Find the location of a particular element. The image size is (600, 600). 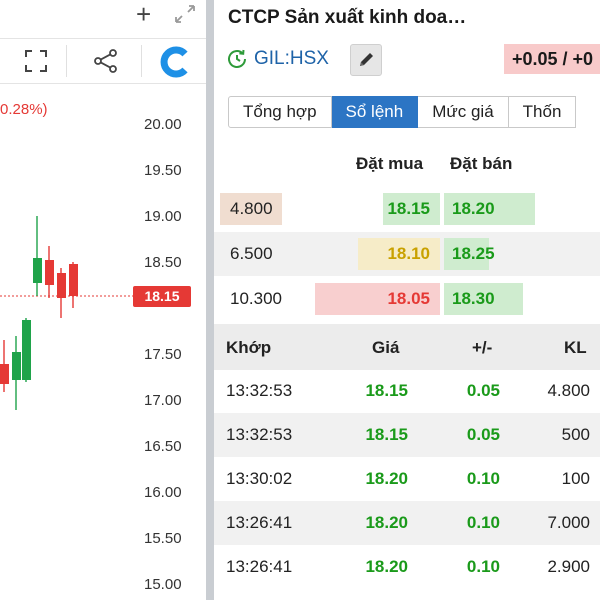

trade-volume: 2.900 is located at coordinates (568, 566).